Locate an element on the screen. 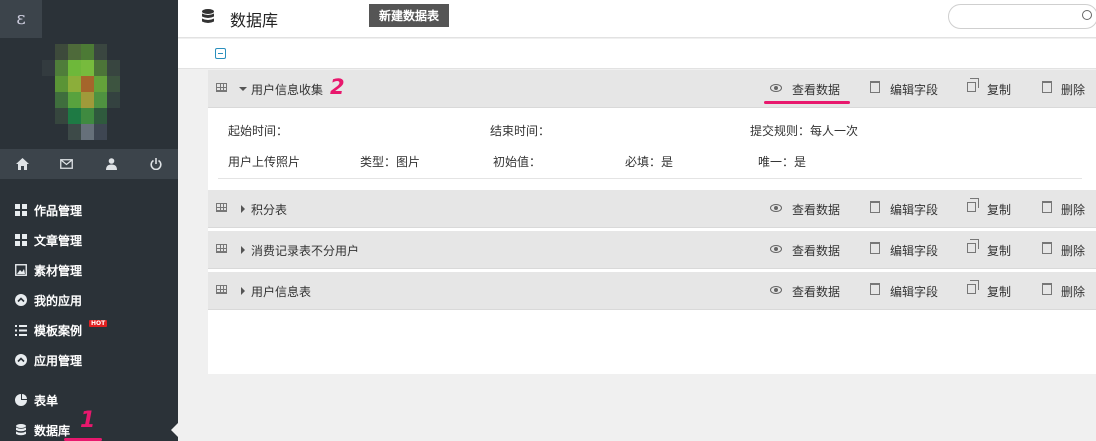 This screenshot has width=1096, height=441. search-icon is located at coordinates (1087, 15).